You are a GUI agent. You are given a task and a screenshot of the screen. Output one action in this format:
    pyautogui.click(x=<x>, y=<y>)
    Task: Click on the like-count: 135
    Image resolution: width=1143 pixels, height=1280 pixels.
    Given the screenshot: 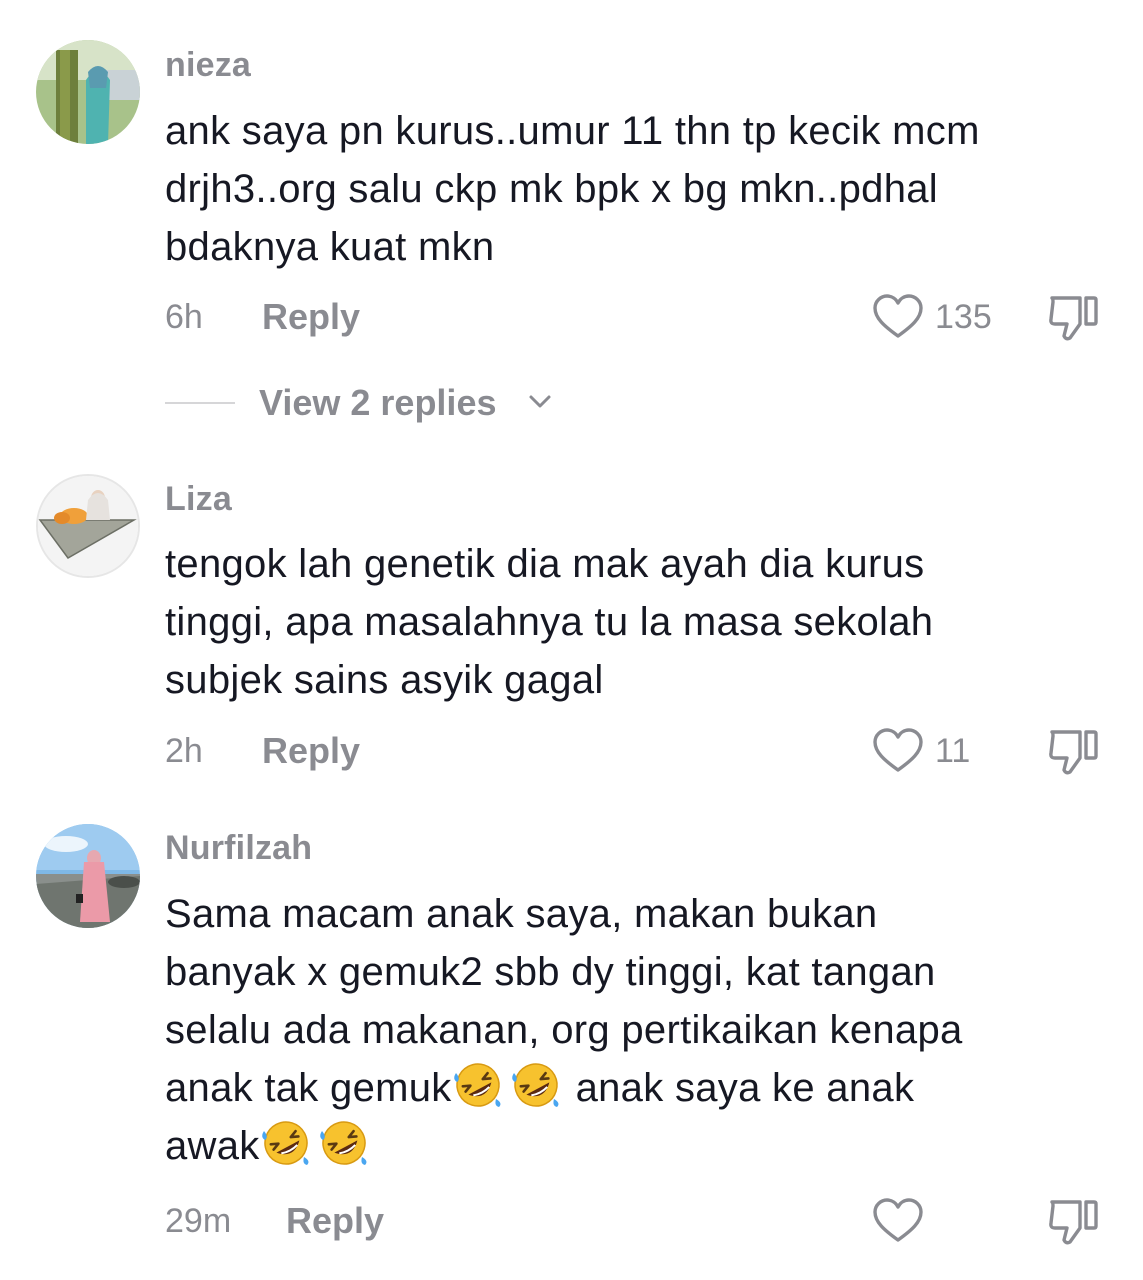 What is the action you would take?
    pyautogui.click(x=963, y=317)
    